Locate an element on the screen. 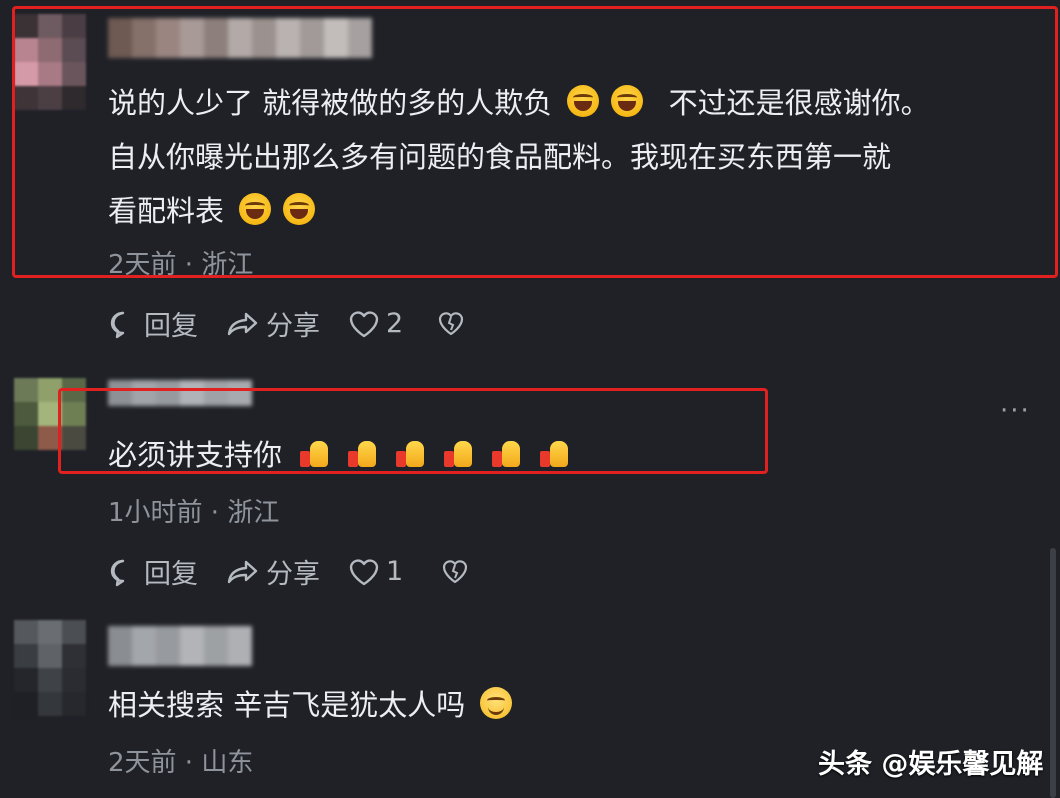 The image size is (1060, 798). comment-text: 相关搜索 辛吉飞是犹太人吗 is located at coordinates (313, 705).